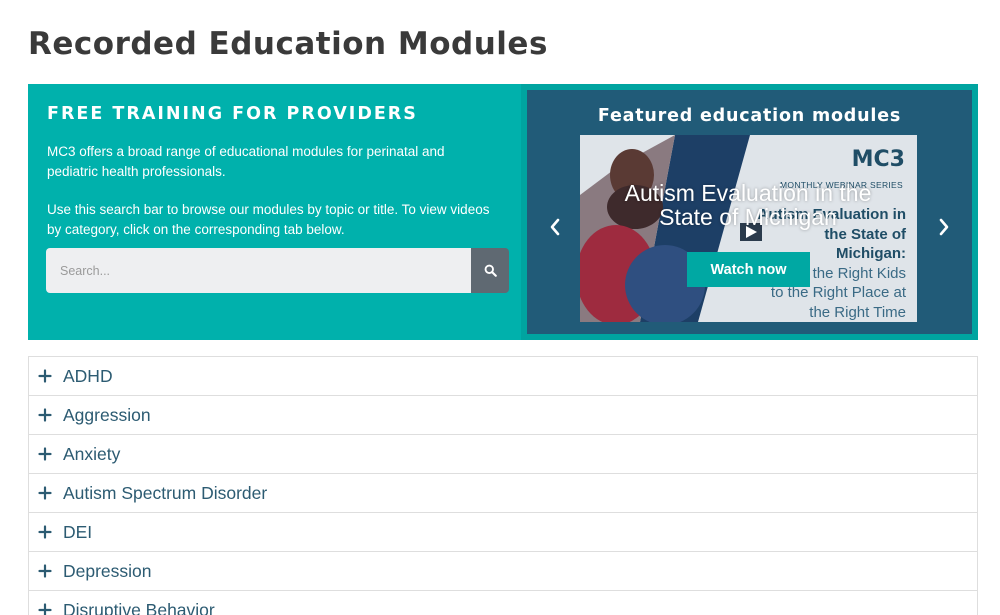  I want to click on promo-heading: FREE TRAINING FOR PROVIDERS, so click(232, 114).